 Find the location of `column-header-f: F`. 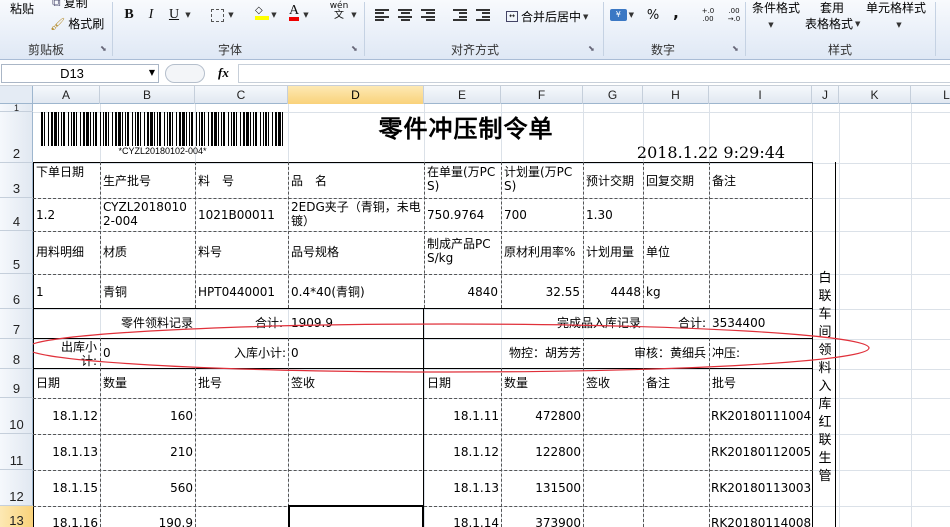

column-header-f: F is located at coordinates (542, 95).